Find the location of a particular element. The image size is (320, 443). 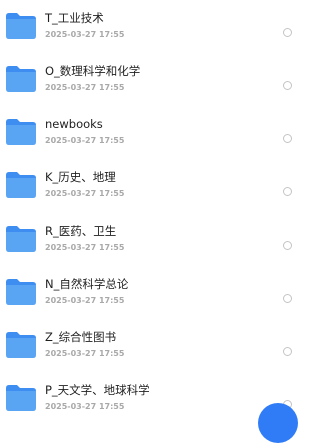

folder-name: newbooks is located at coordinates (74, 124).